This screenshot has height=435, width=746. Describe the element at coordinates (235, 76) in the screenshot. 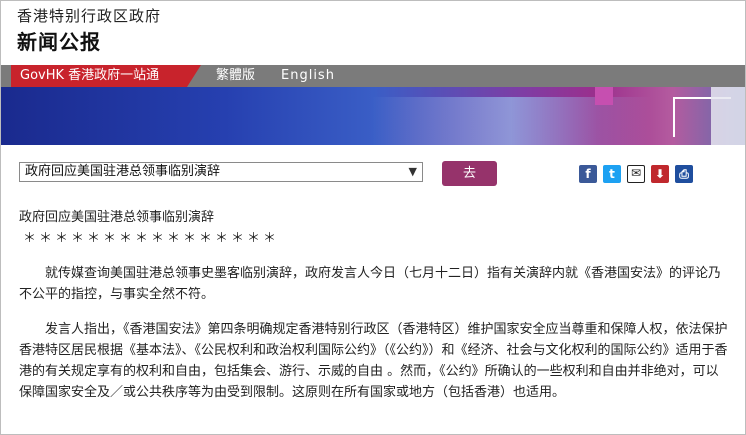

I see `traditional-chinese-link: 繁體版` at that location.